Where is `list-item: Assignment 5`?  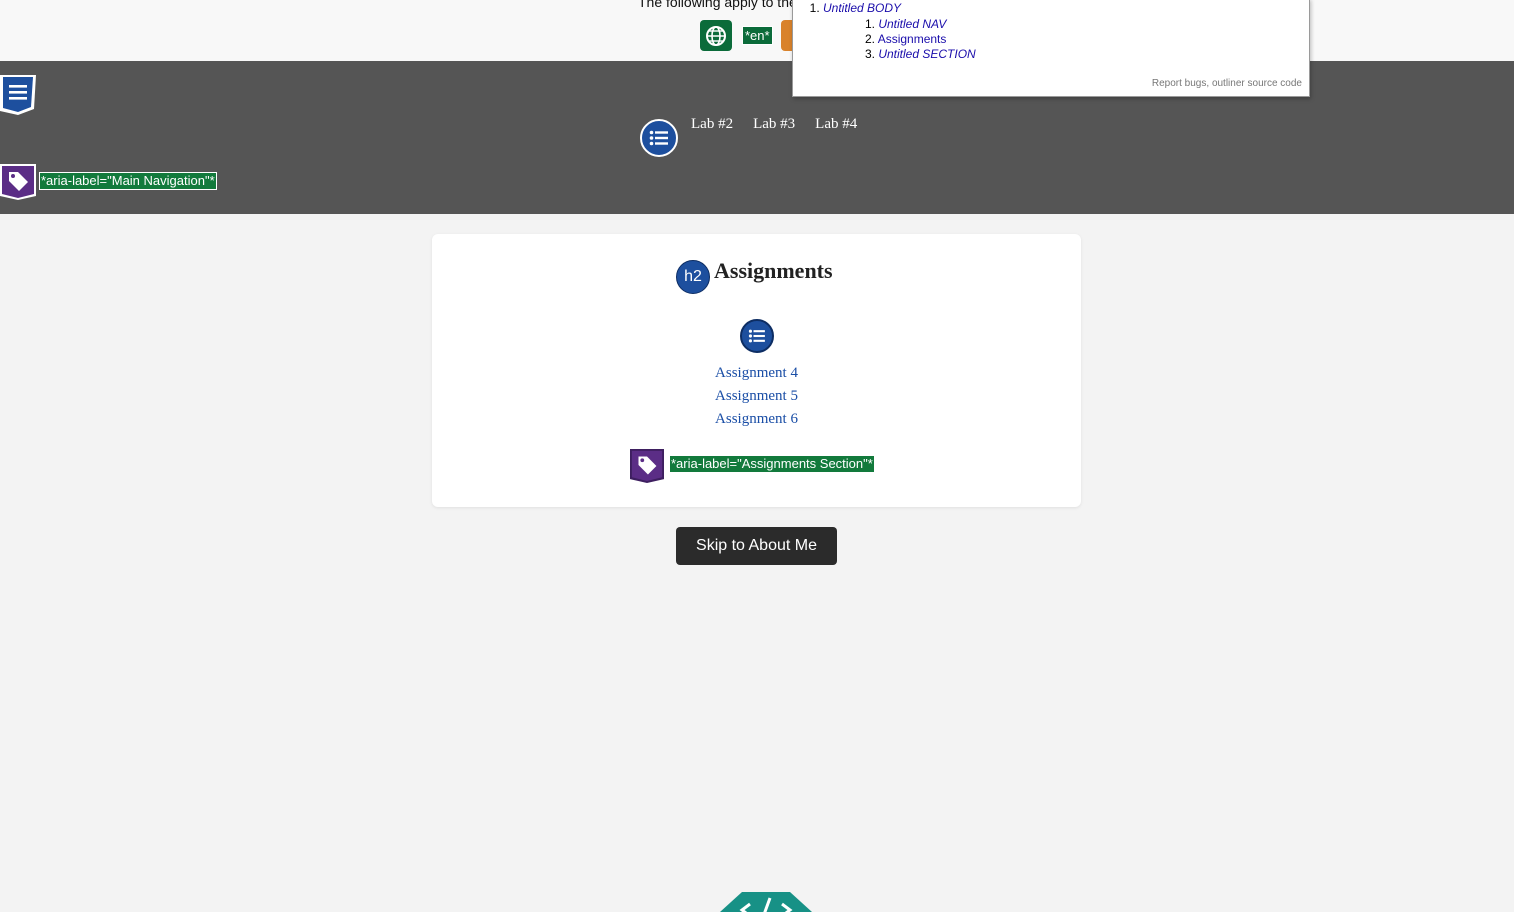
list-item: Assignment 5 is located at coordinates (756, 395).